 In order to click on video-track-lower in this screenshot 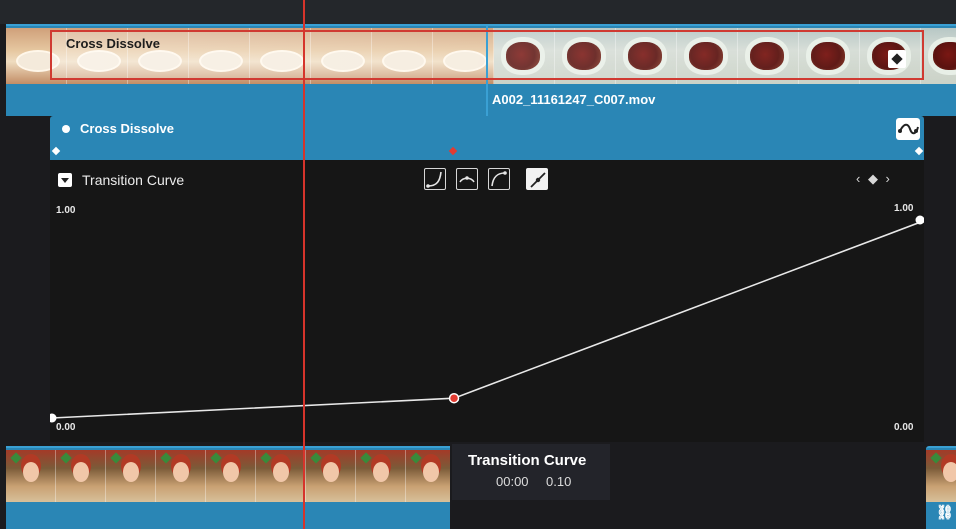, I will do `click(228, 487)`.